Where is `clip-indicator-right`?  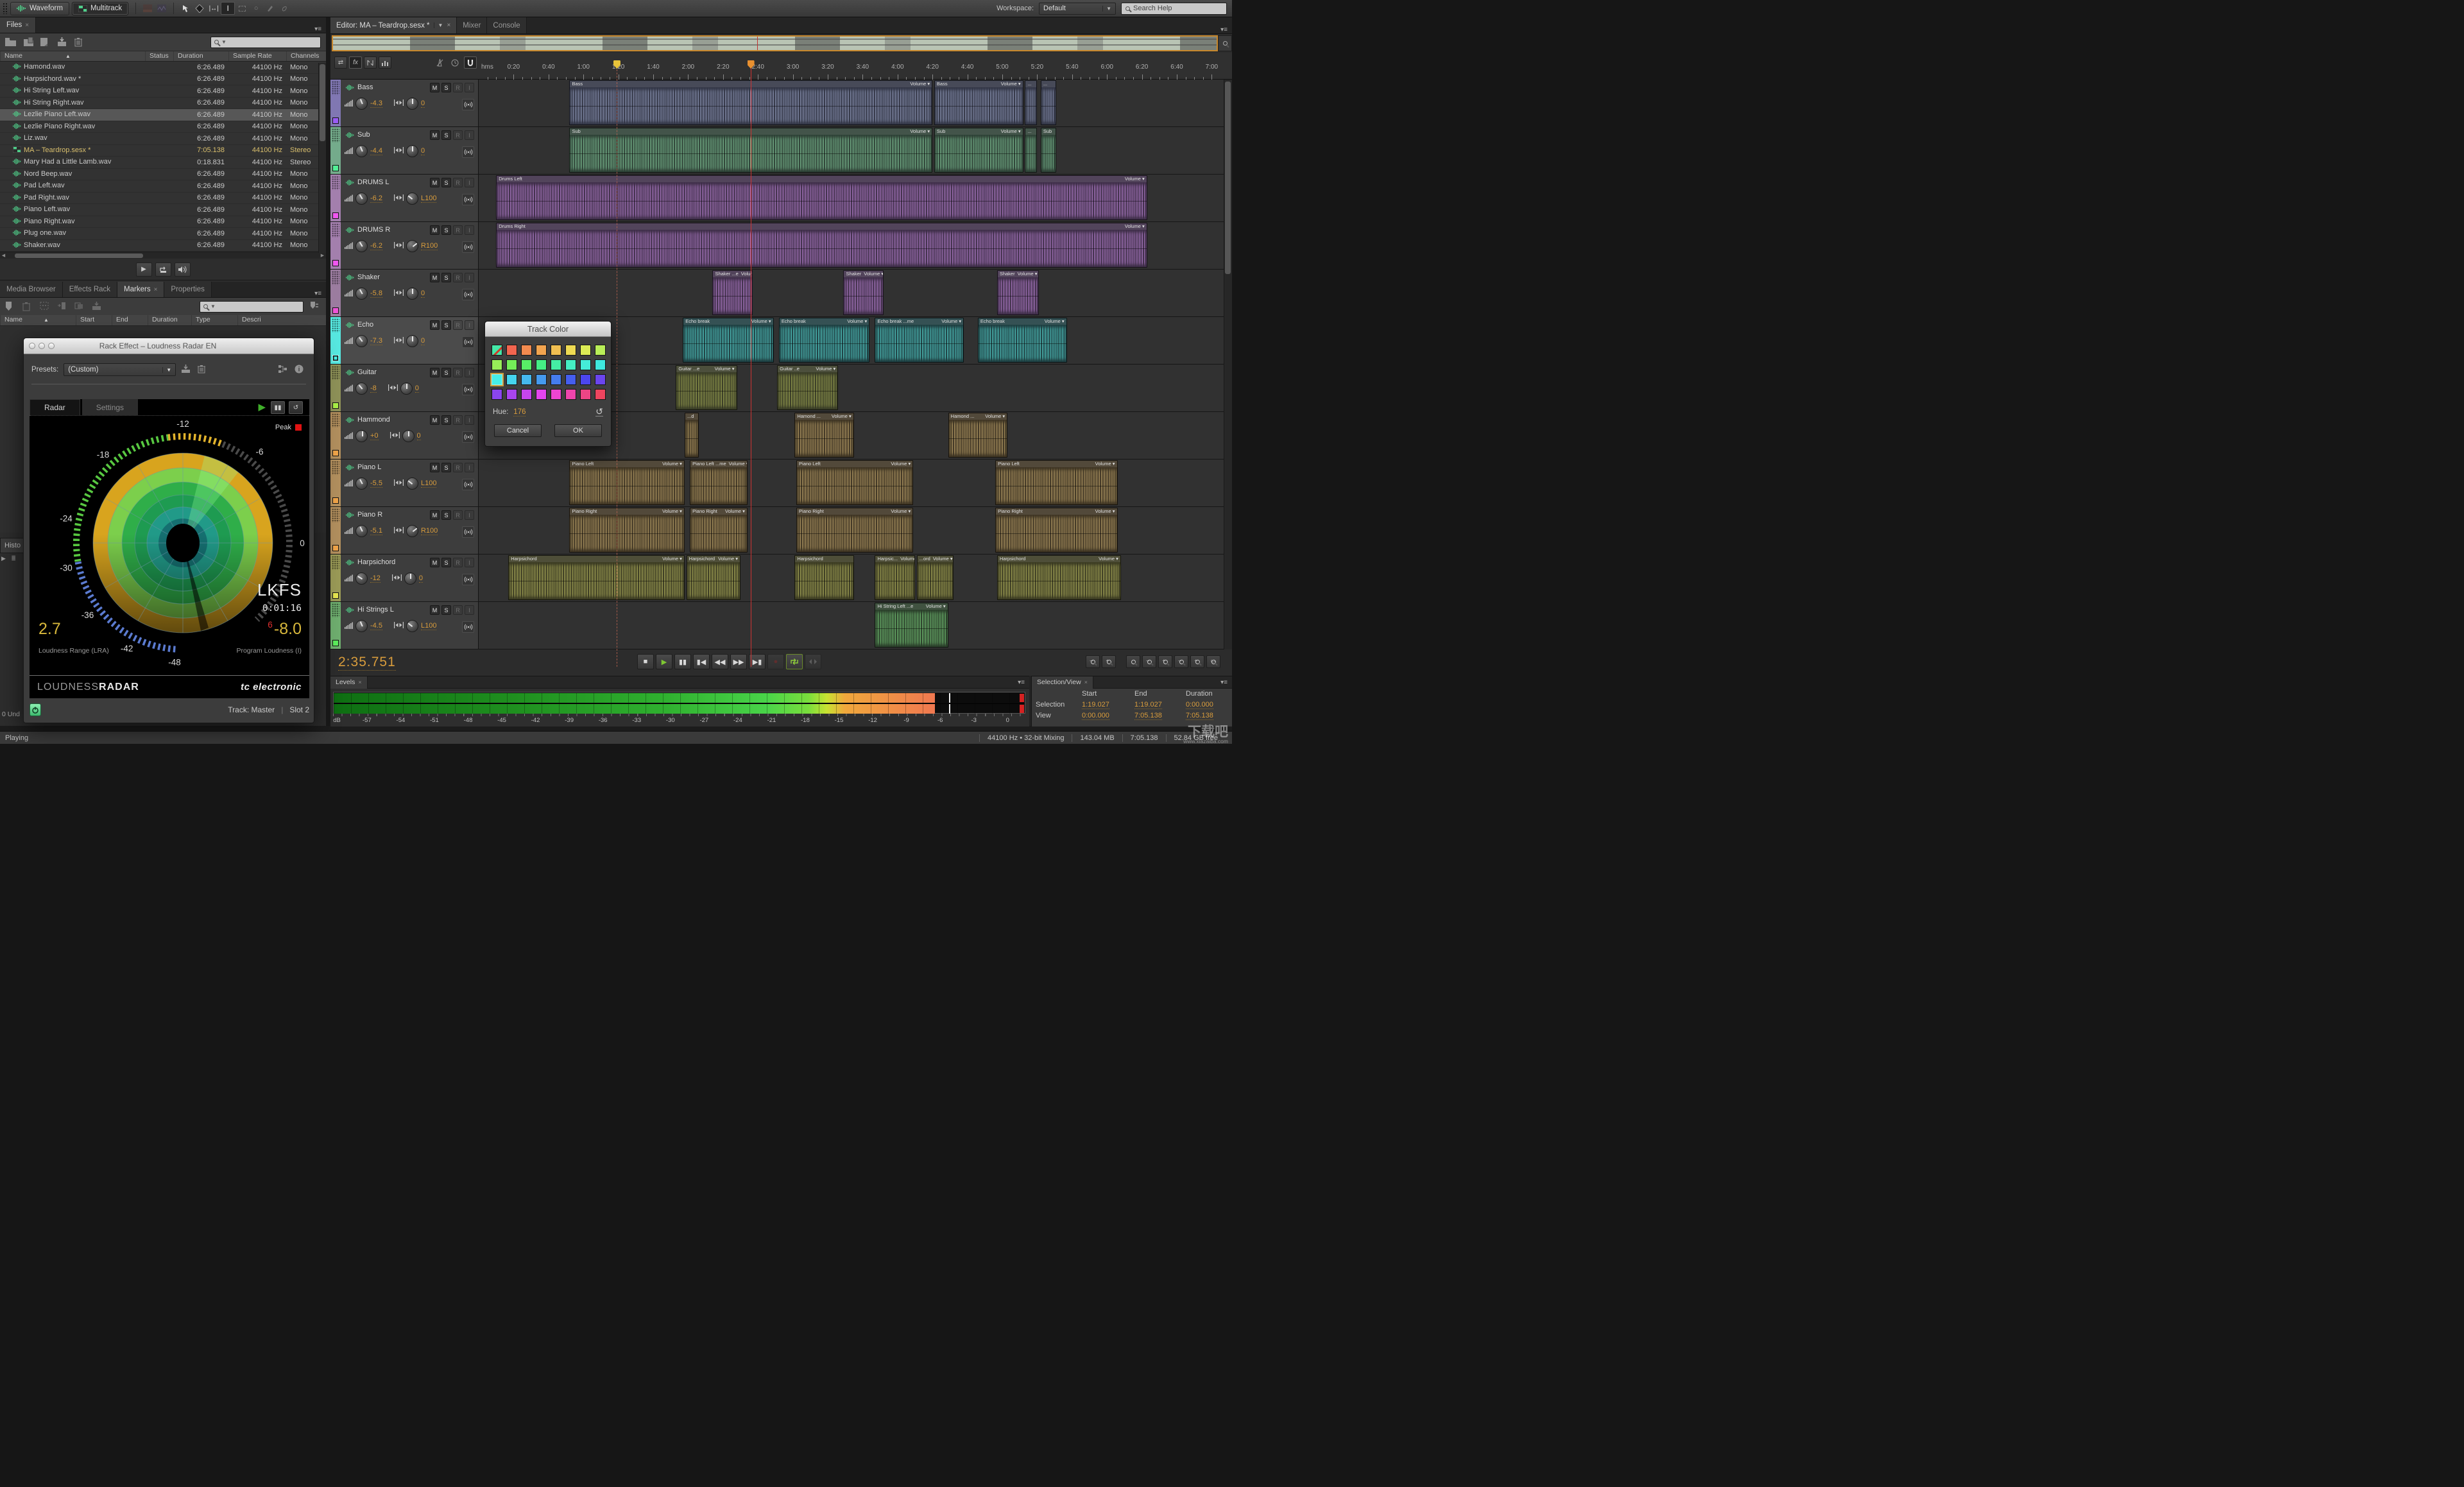
clip-indicator-right is located at coordinates (1022, 709).